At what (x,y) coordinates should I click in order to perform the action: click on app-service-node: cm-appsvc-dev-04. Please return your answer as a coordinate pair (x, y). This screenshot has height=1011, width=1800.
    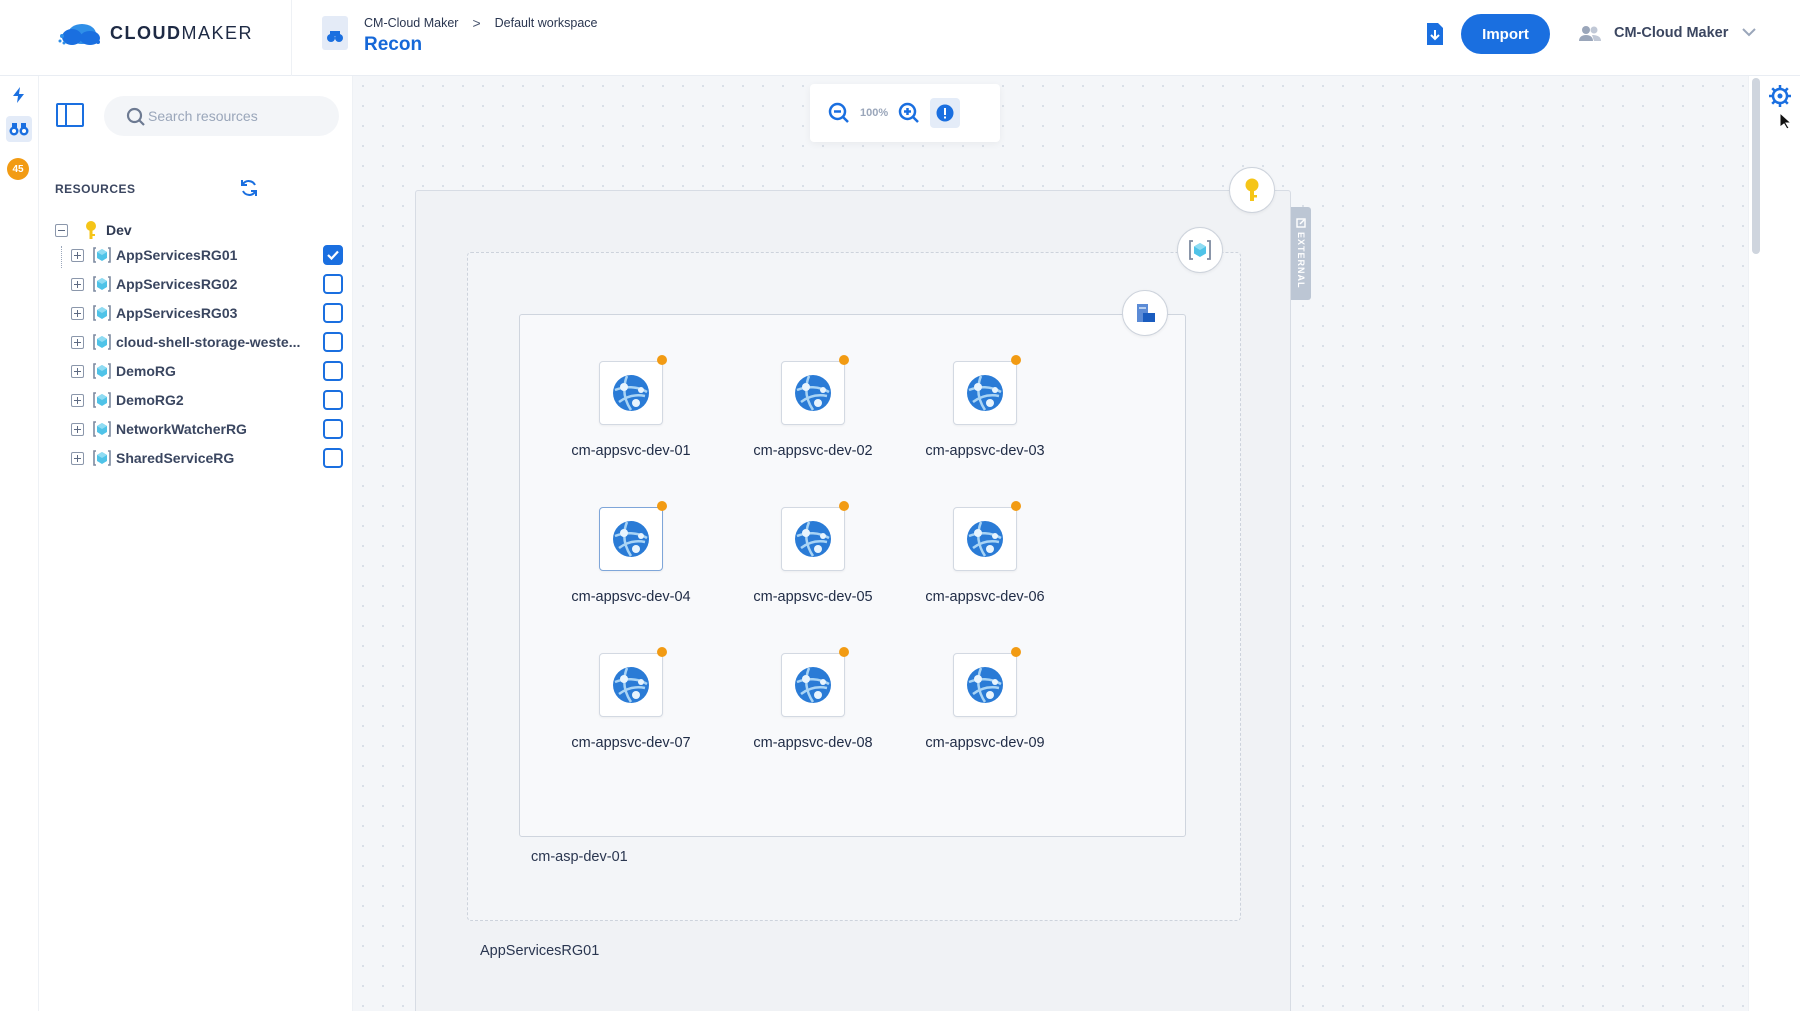
    Looking at the image, I should click on (629, 564).